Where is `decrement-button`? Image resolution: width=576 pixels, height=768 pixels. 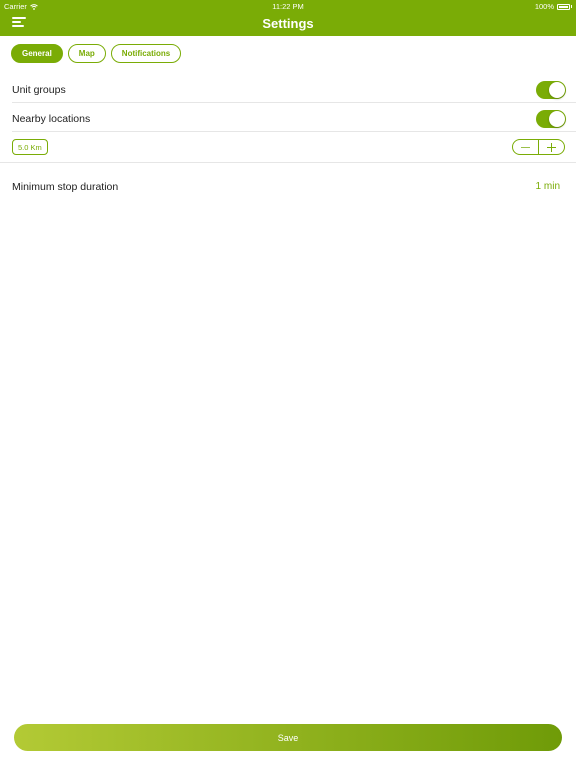 decrement-button is located at coordinates (525, 147).